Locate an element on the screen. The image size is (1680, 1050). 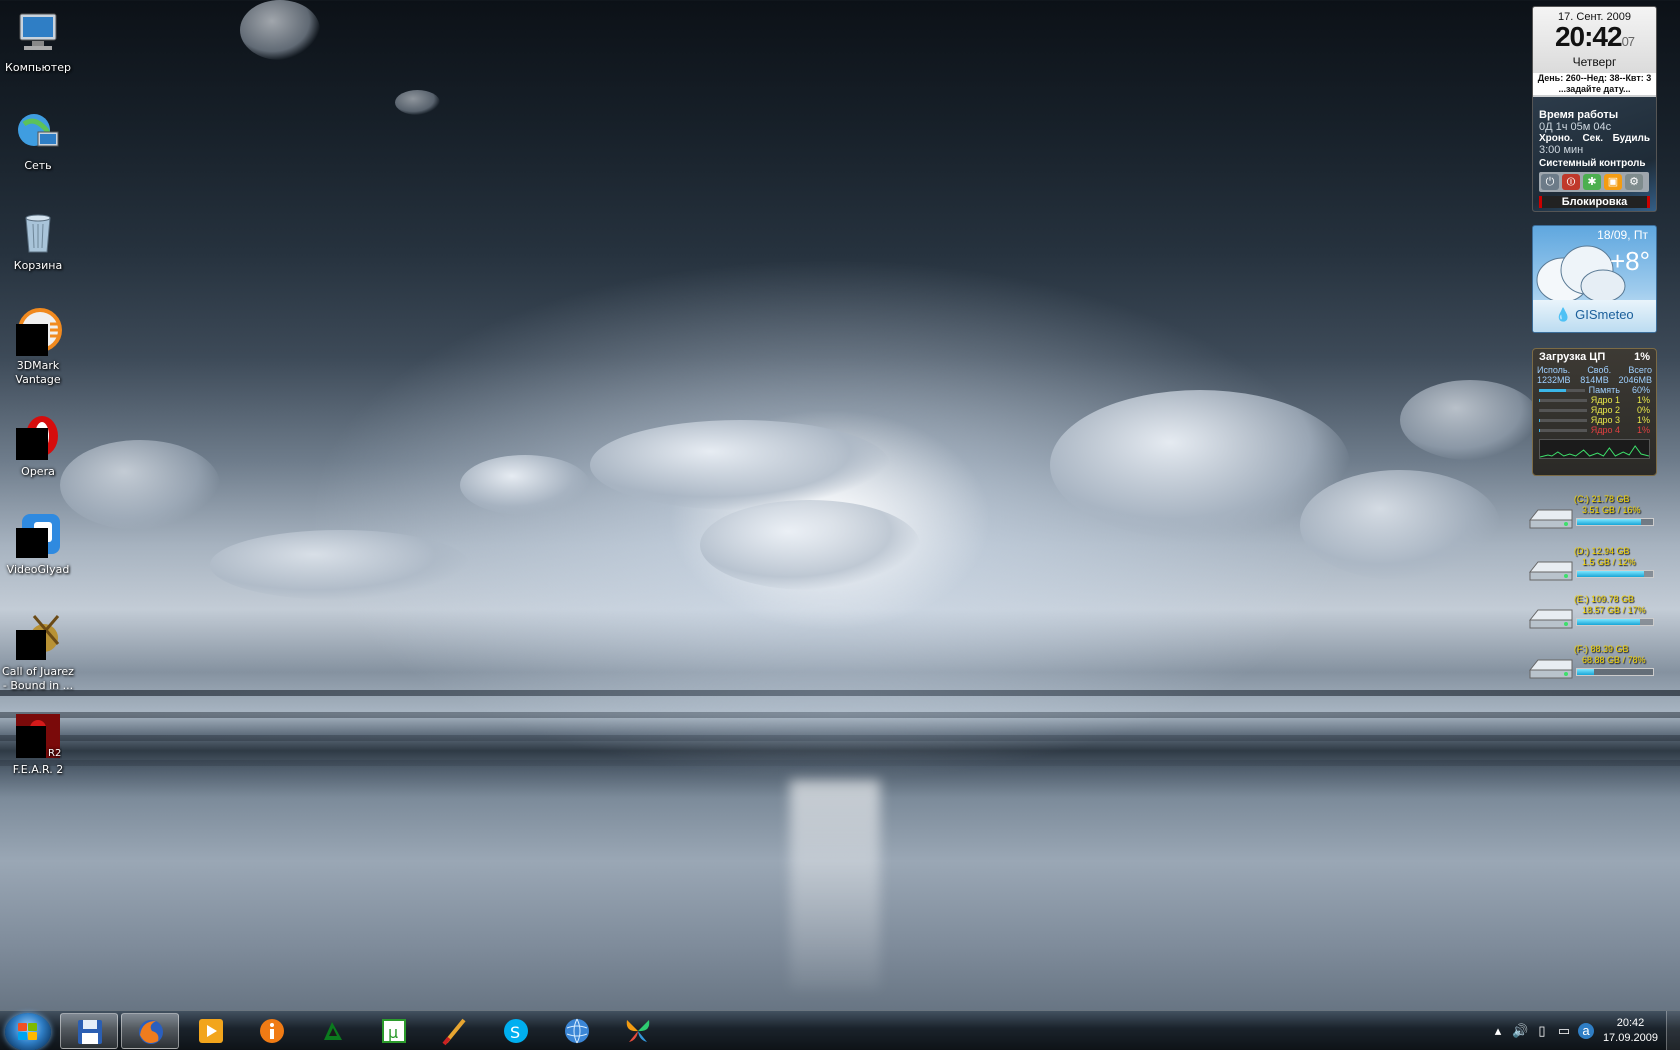
drive-gadget: (D:) 12.94 GB 1.5 GB / 12% is located at coordinates (1593, 568).